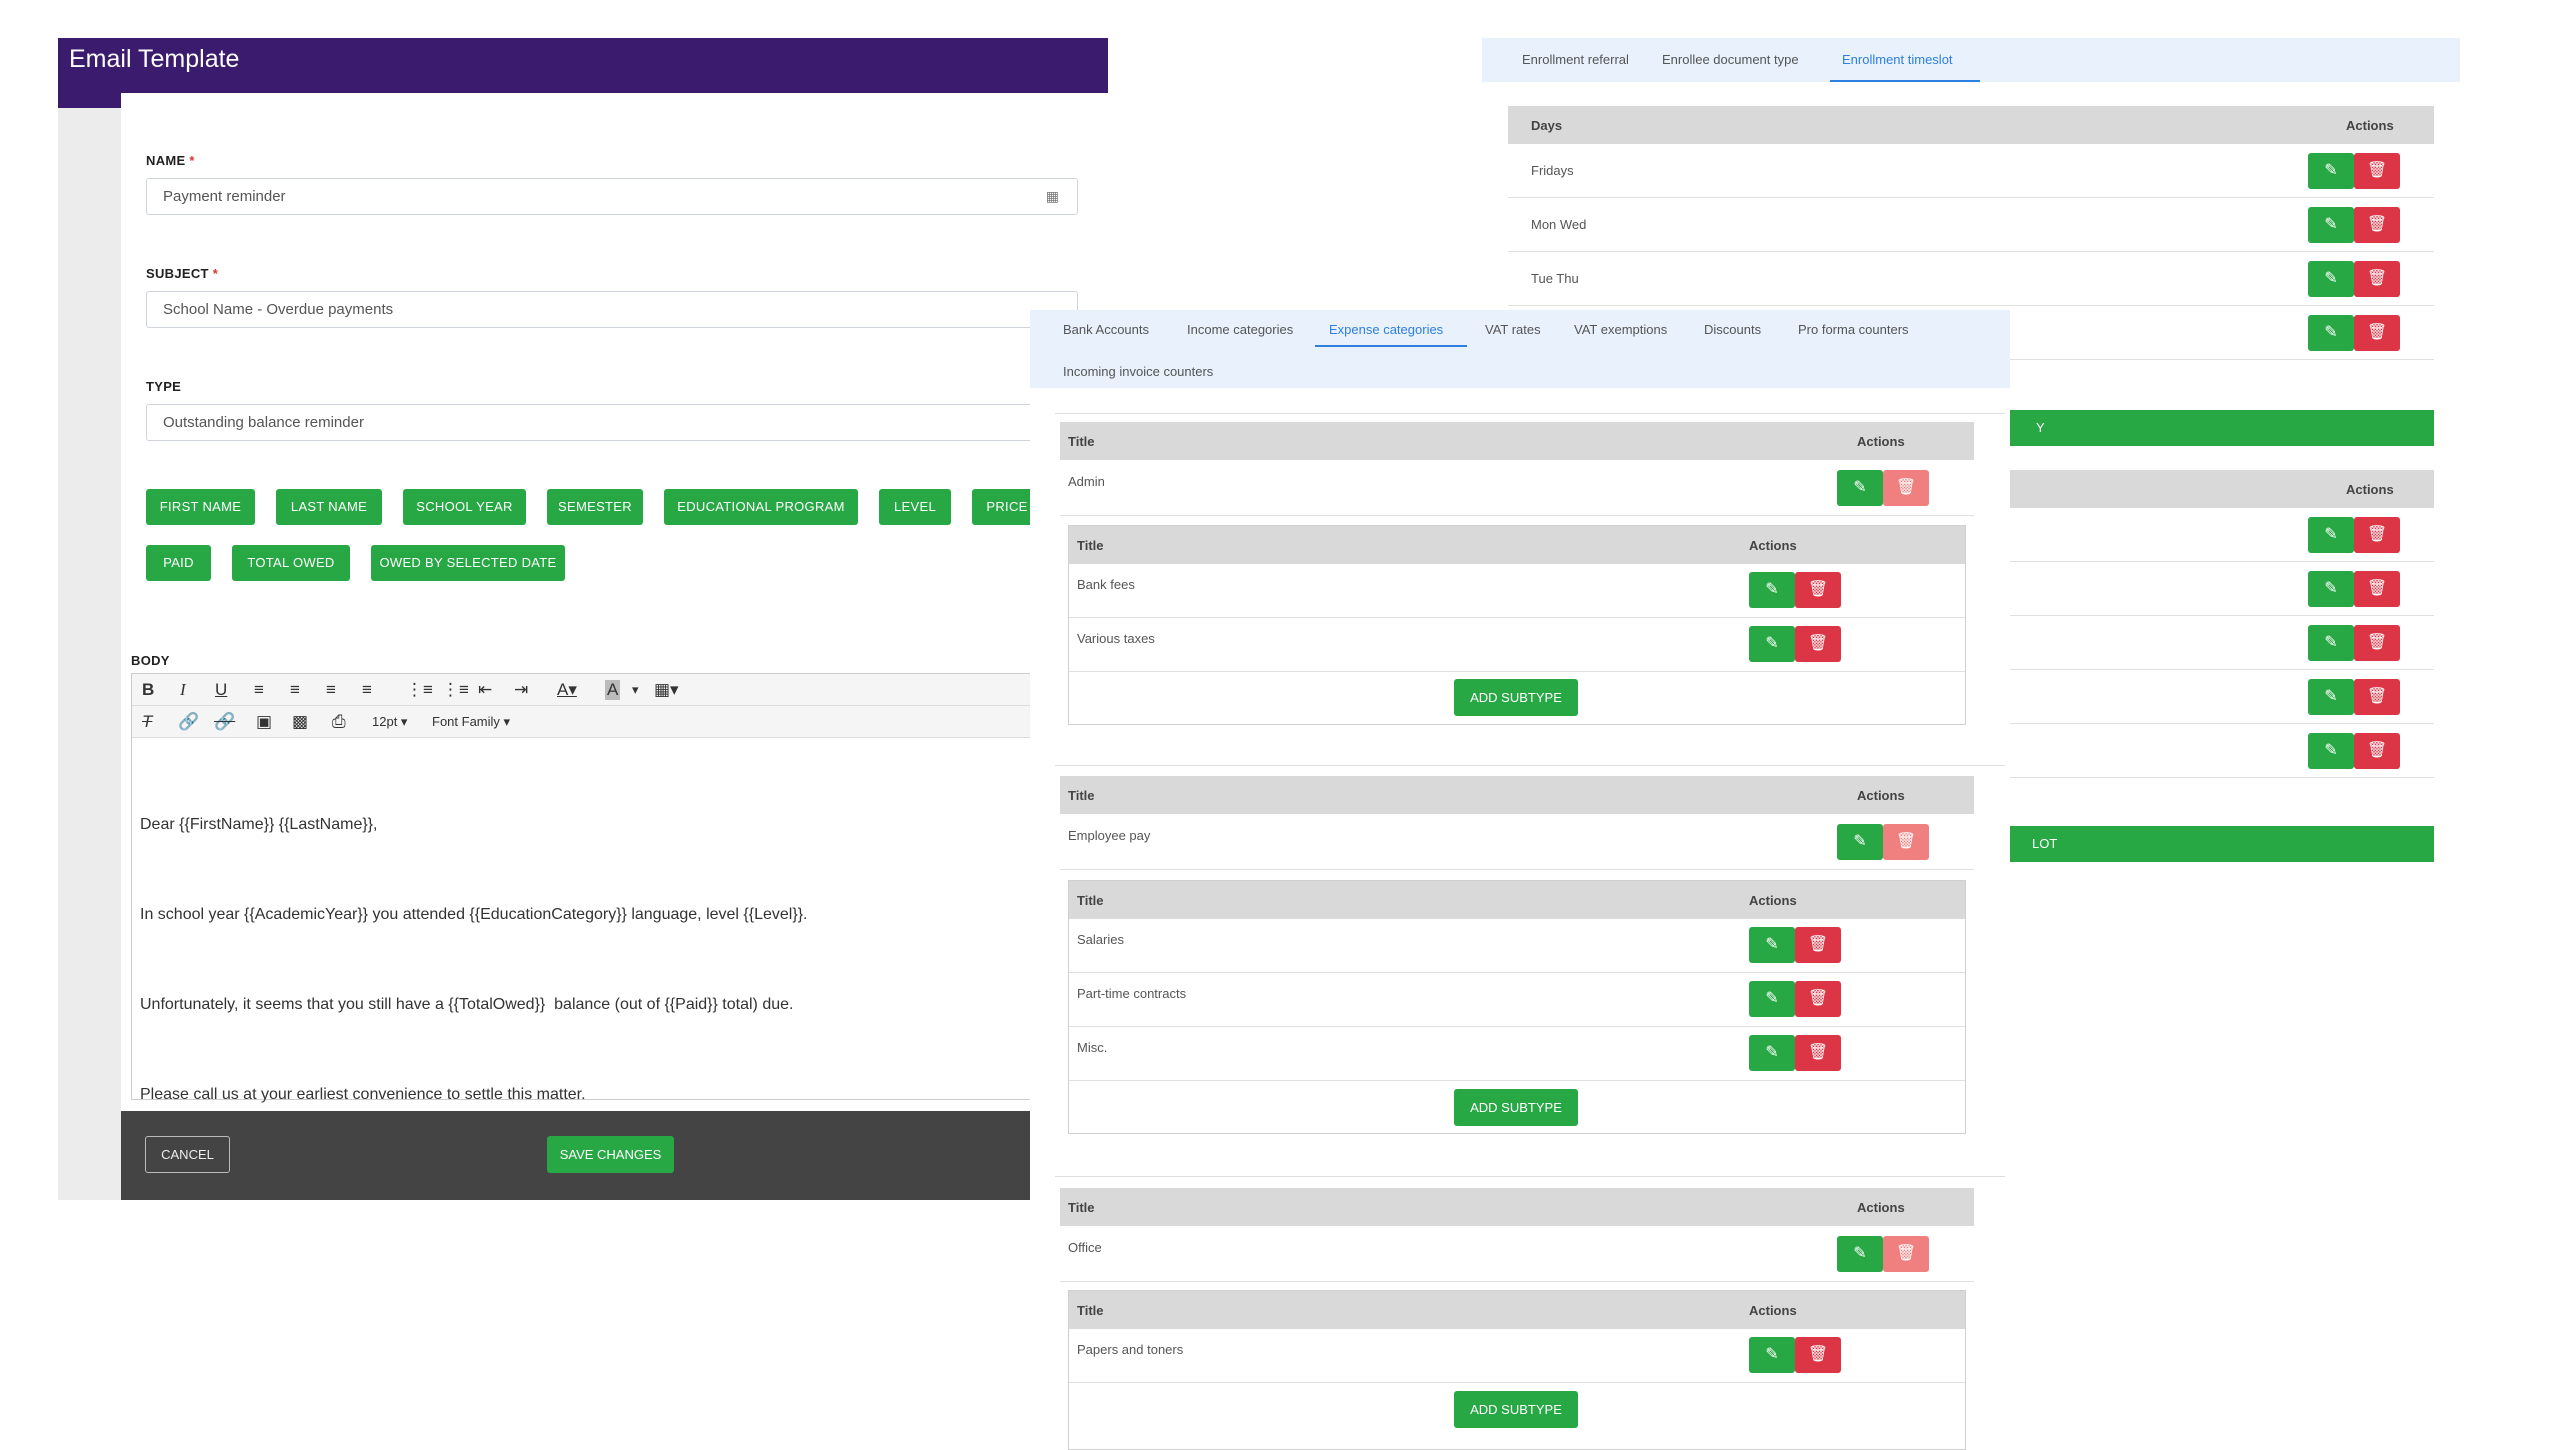 Image resolution: width=2560 pixels, height=1450 pixels. Describe the element at coordinates (1732, 329) in the screenshot. I see `tab-discounts: Discounts` at that location.